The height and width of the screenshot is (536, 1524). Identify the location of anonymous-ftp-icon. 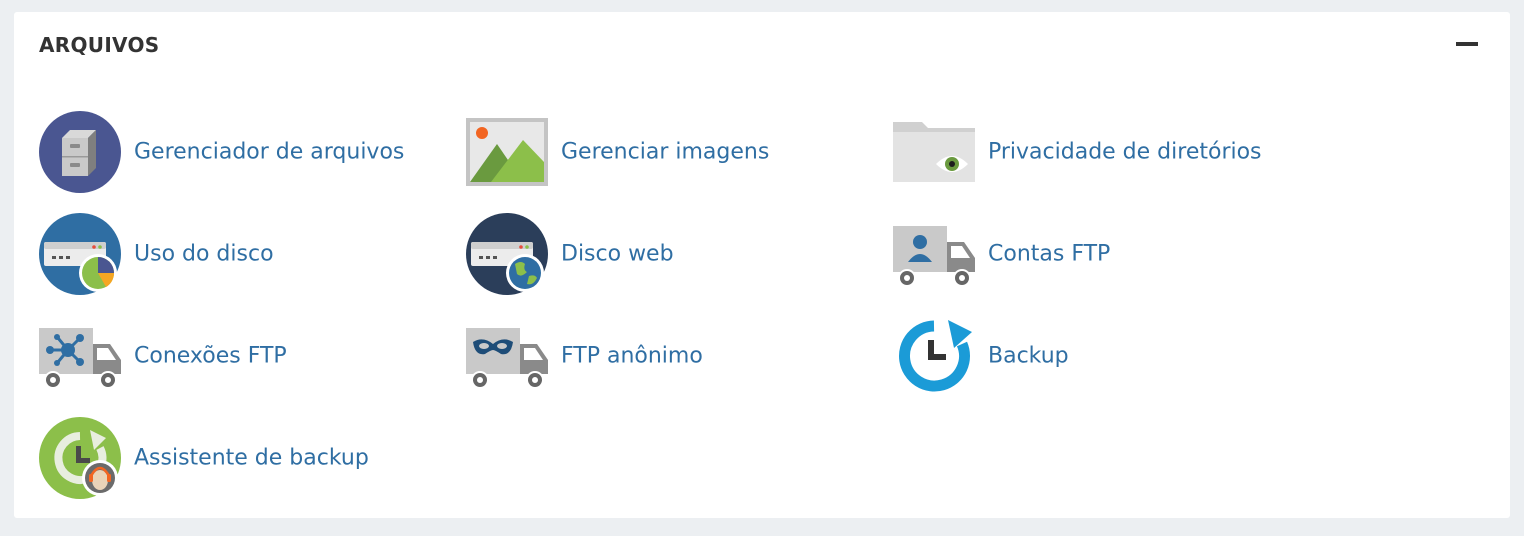
(507, 356).